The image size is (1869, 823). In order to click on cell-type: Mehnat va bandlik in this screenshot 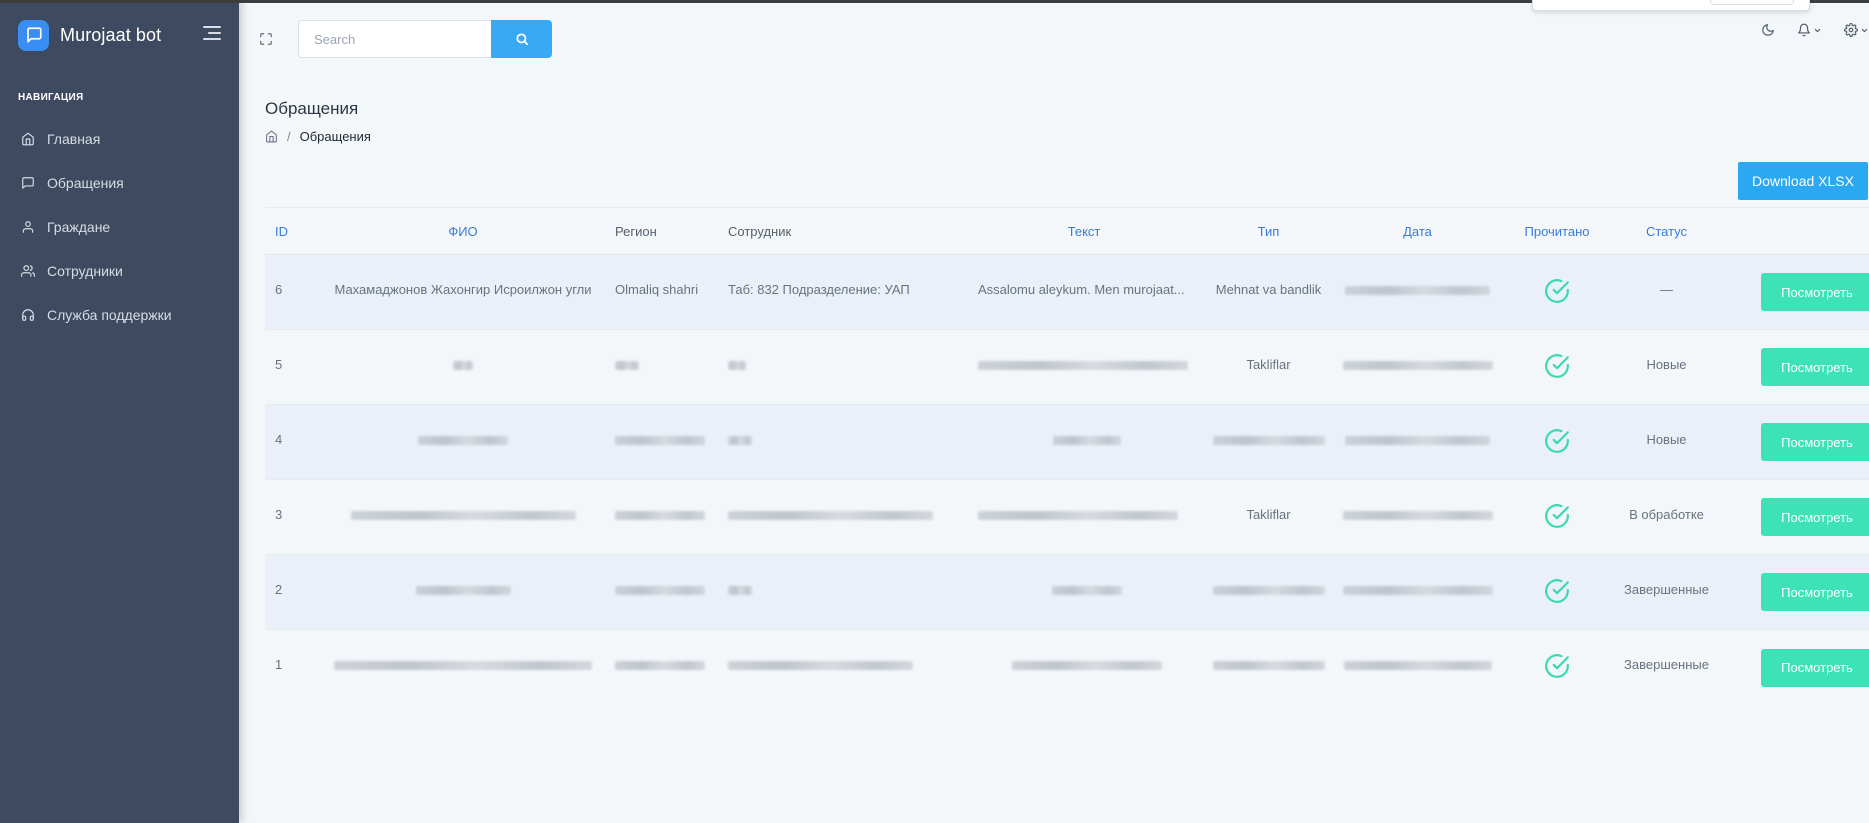, I will do `click(1268, 289)`.